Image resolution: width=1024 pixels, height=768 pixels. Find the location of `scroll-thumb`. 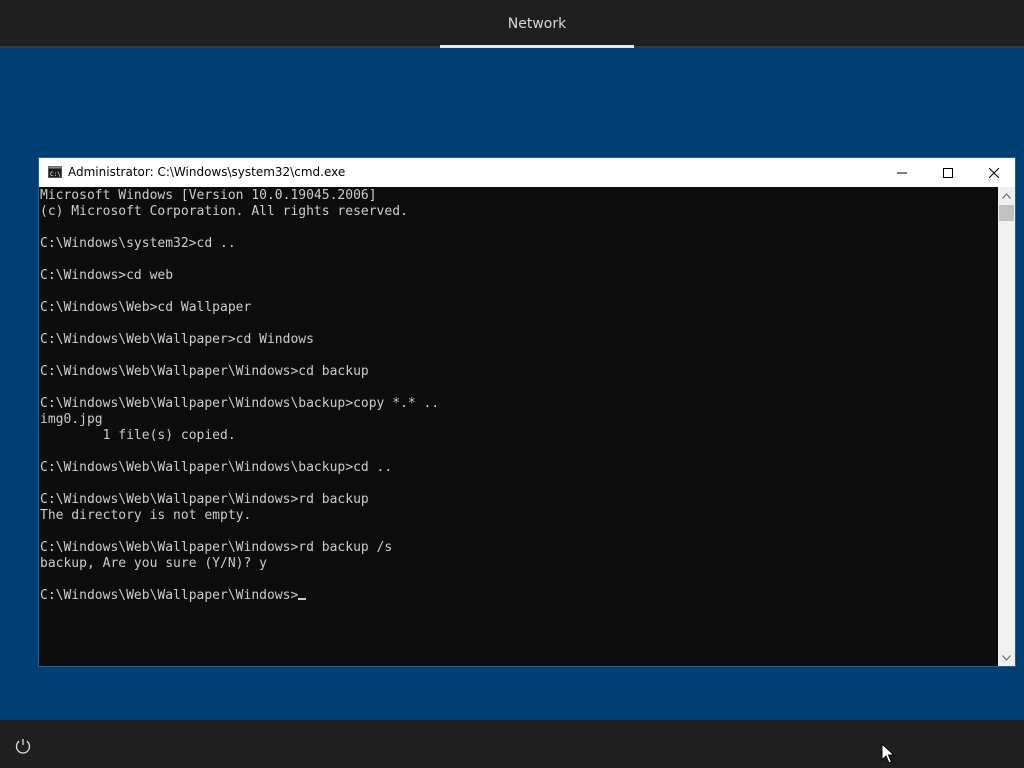

scroll-thumb is located at coordinates (1006, 213).